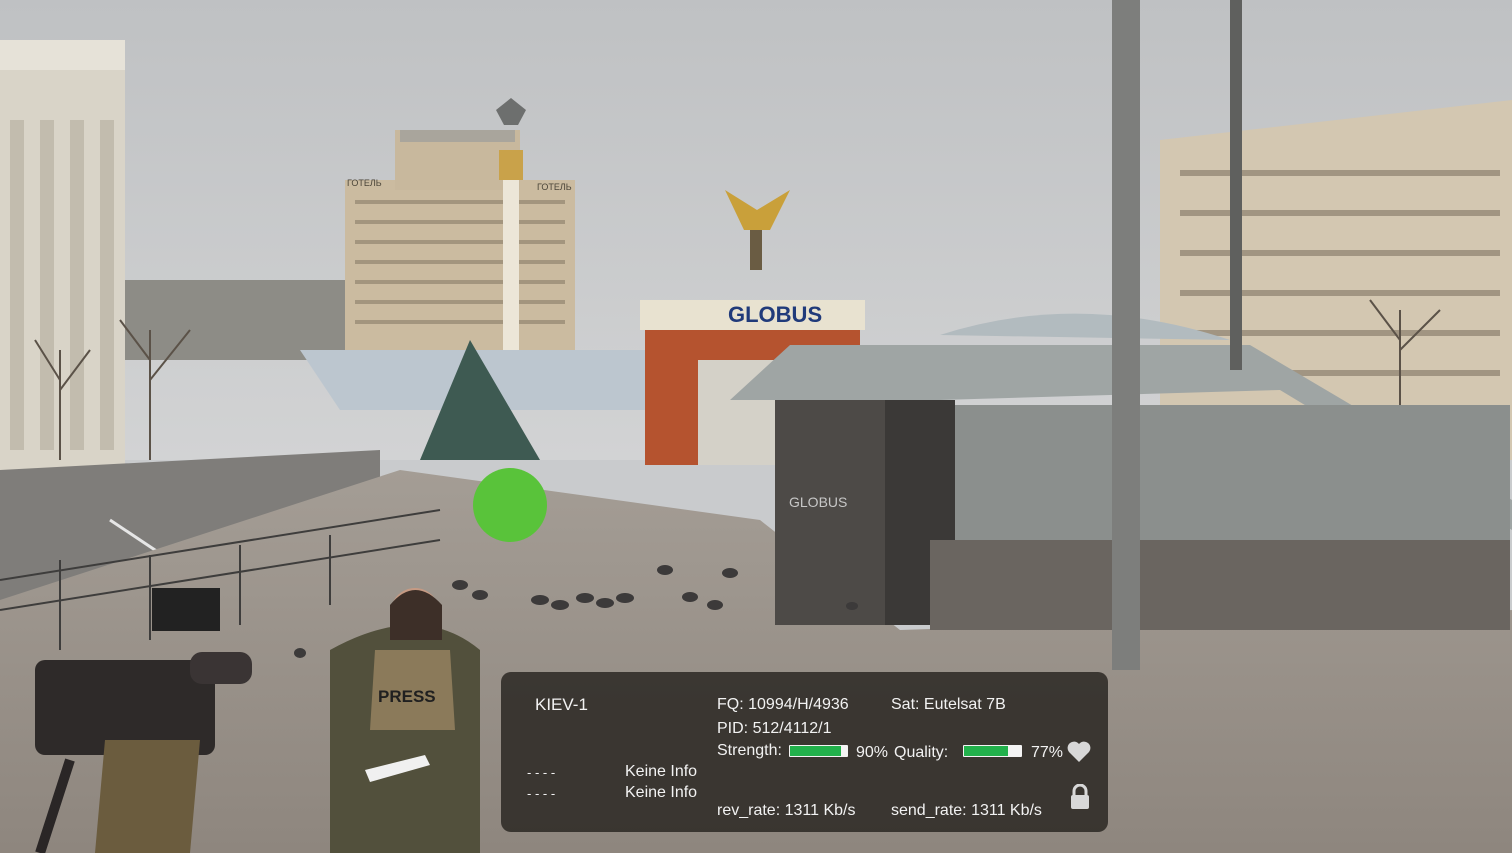 The height and width of the screenshot is (853, 1512). What do you see at coordinates (1006, 810) in the screenshot?
I see `send-rate-value: 1311 Kb/s` at bounding box center [1006, 810].